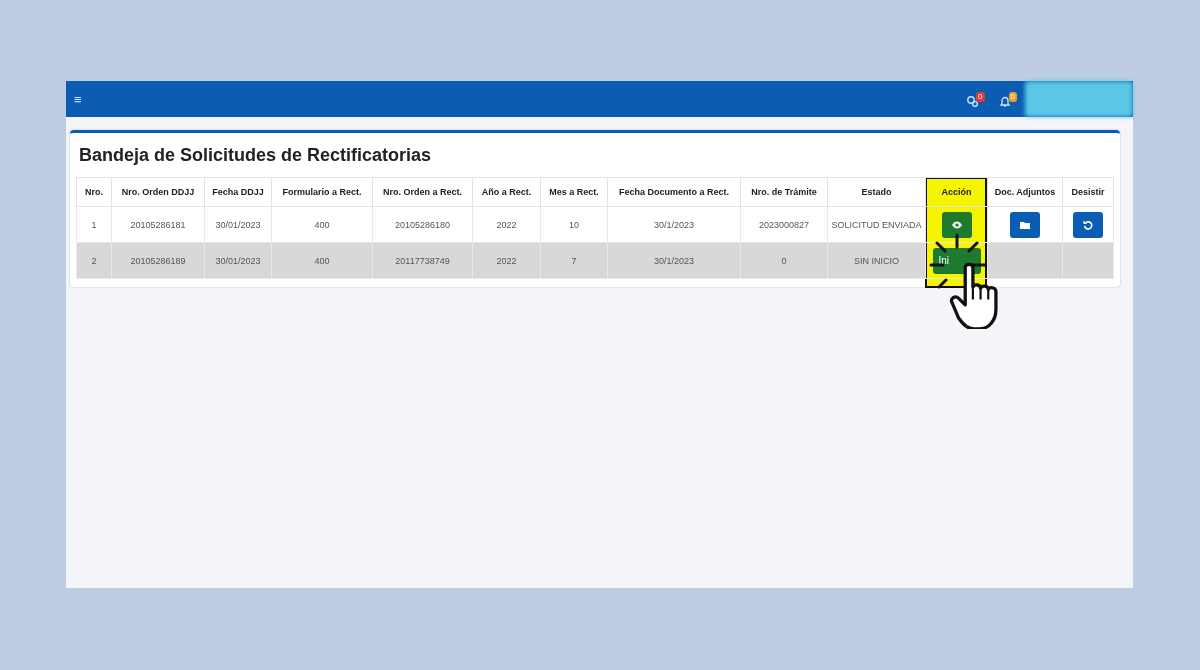 This screenshot has height=670, width=1200. I want to click on column-header: Estado, so click(876, 192).